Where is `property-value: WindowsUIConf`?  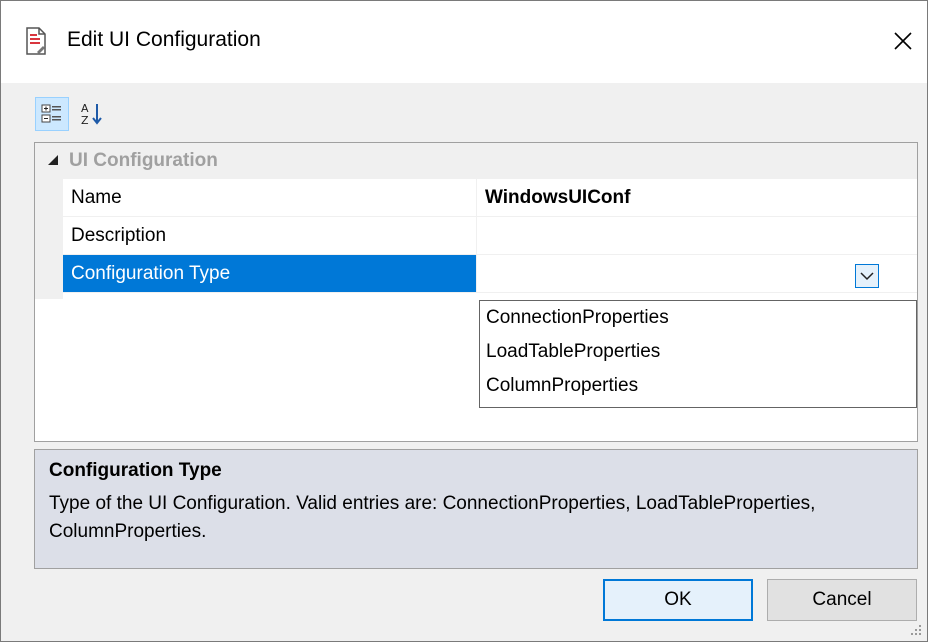 property-value: WindowsUIConf is located at coordinates (697, 197).